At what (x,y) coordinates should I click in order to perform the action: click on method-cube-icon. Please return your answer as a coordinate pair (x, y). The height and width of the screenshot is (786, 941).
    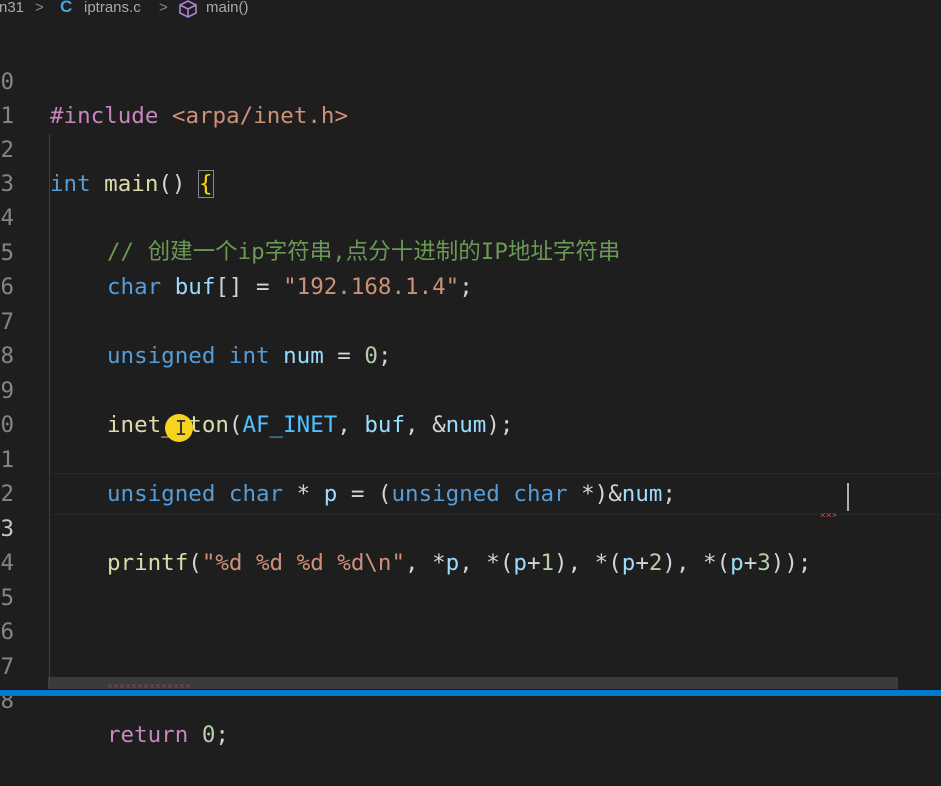
    Looking at the image, I should click on (188, 10).